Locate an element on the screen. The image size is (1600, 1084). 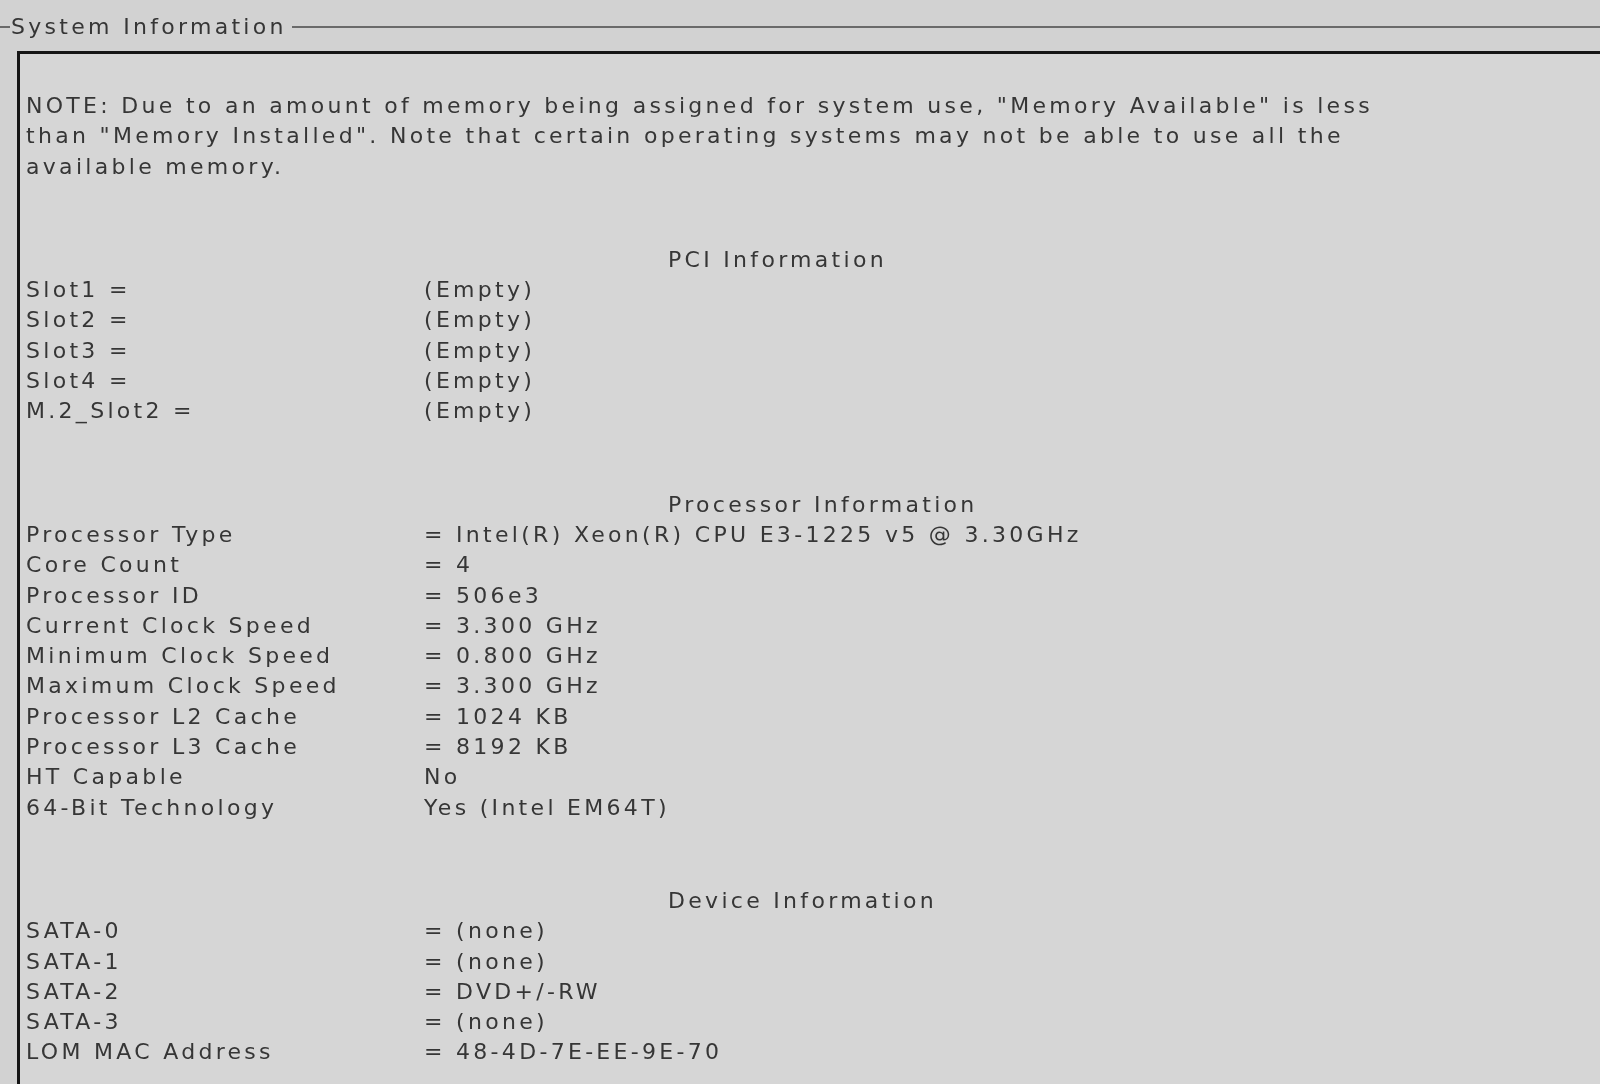
field-value: = Intel(R) Xeon(R) CPU E3-1225 v5 @ 3.30GHz is located at coordinates (753, 534).